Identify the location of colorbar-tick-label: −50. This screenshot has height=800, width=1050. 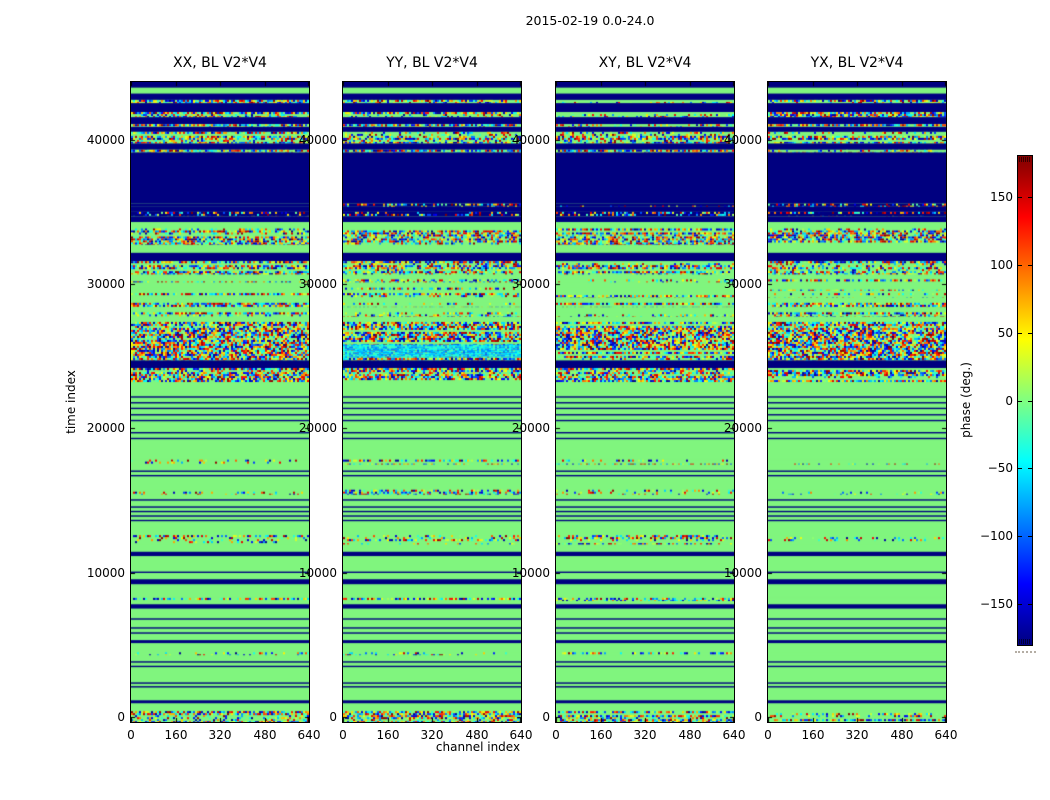
(1000, 468).